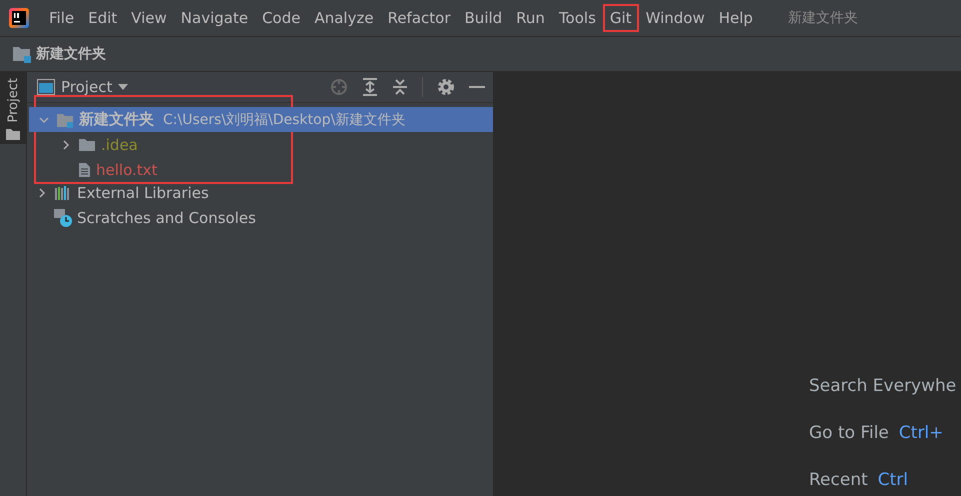 The height and width of the screenshot is (496, 961). I want to click on tree-row: External Libraries, so click(260, 192).